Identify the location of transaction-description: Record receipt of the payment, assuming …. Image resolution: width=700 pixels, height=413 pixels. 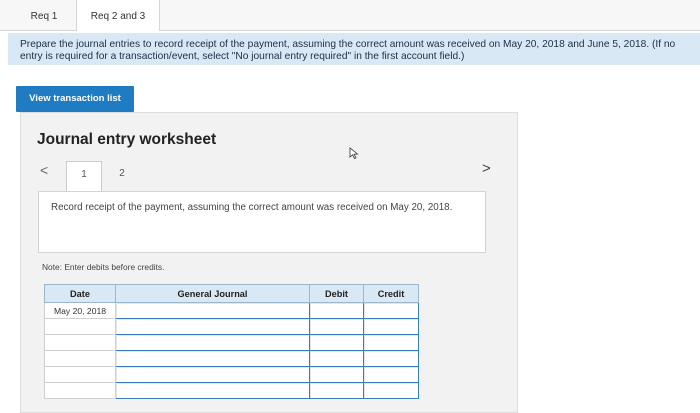
(262, 222).